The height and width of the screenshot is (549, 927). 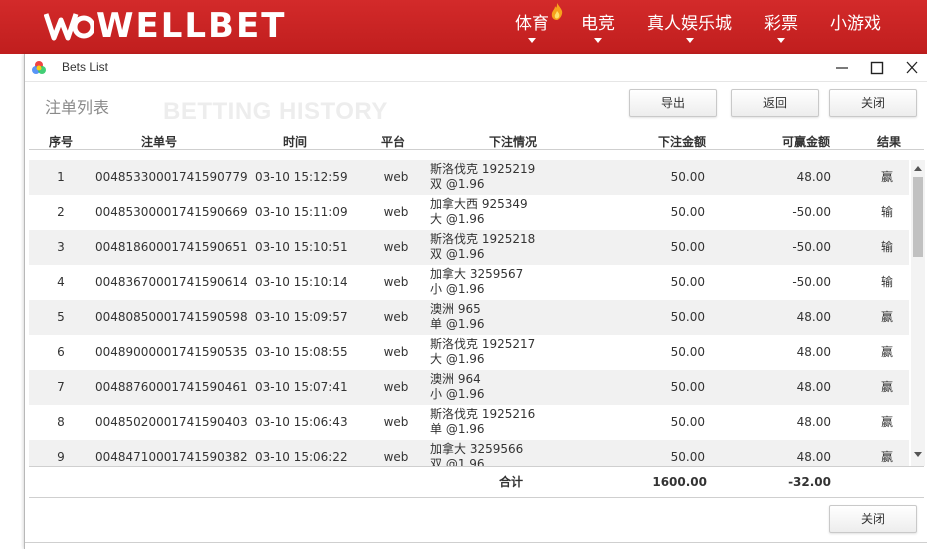 What do you see at coordinates (171, 457) in the screenshot?
I see `ticket-number: 00484710001741590382` at bounding box center [171, 457].